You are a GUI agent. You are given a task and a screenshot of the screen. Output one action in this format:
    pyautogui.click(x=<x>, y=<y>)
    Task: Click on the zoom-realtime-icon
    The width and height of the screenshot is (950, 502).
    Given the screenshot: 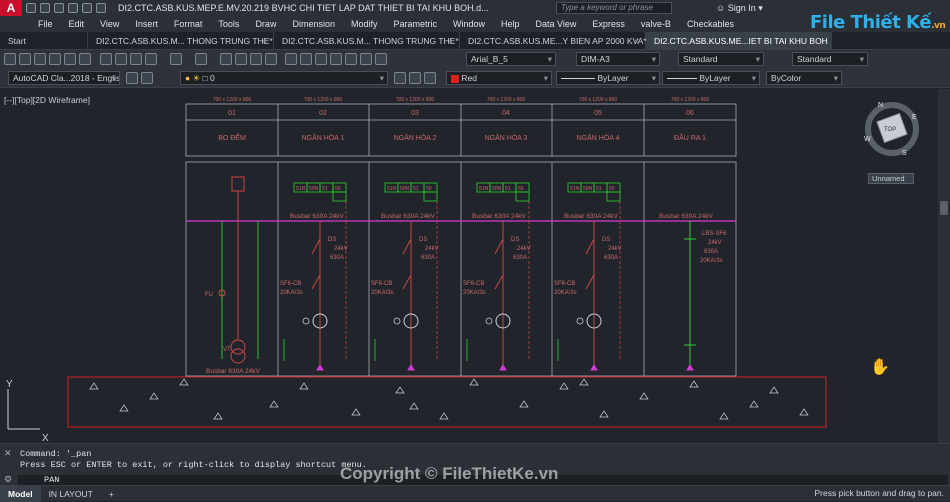 What is the action you would take?
    pyautogui.click(x=241, y=59)
    